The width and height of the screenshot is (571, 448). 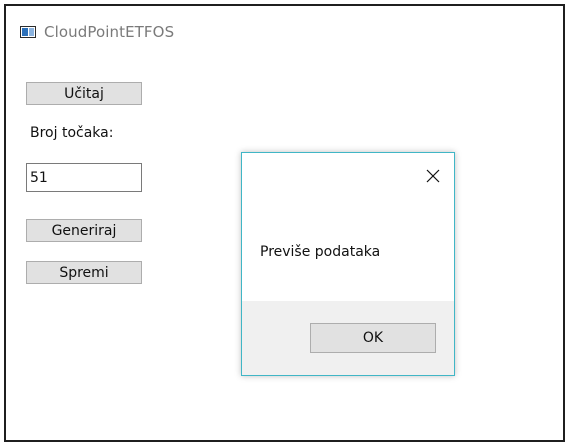 What do you see at coordinates (84, 272) in the screenshot?
I see `save-button: Spremi` at bounding box center [84, 272].